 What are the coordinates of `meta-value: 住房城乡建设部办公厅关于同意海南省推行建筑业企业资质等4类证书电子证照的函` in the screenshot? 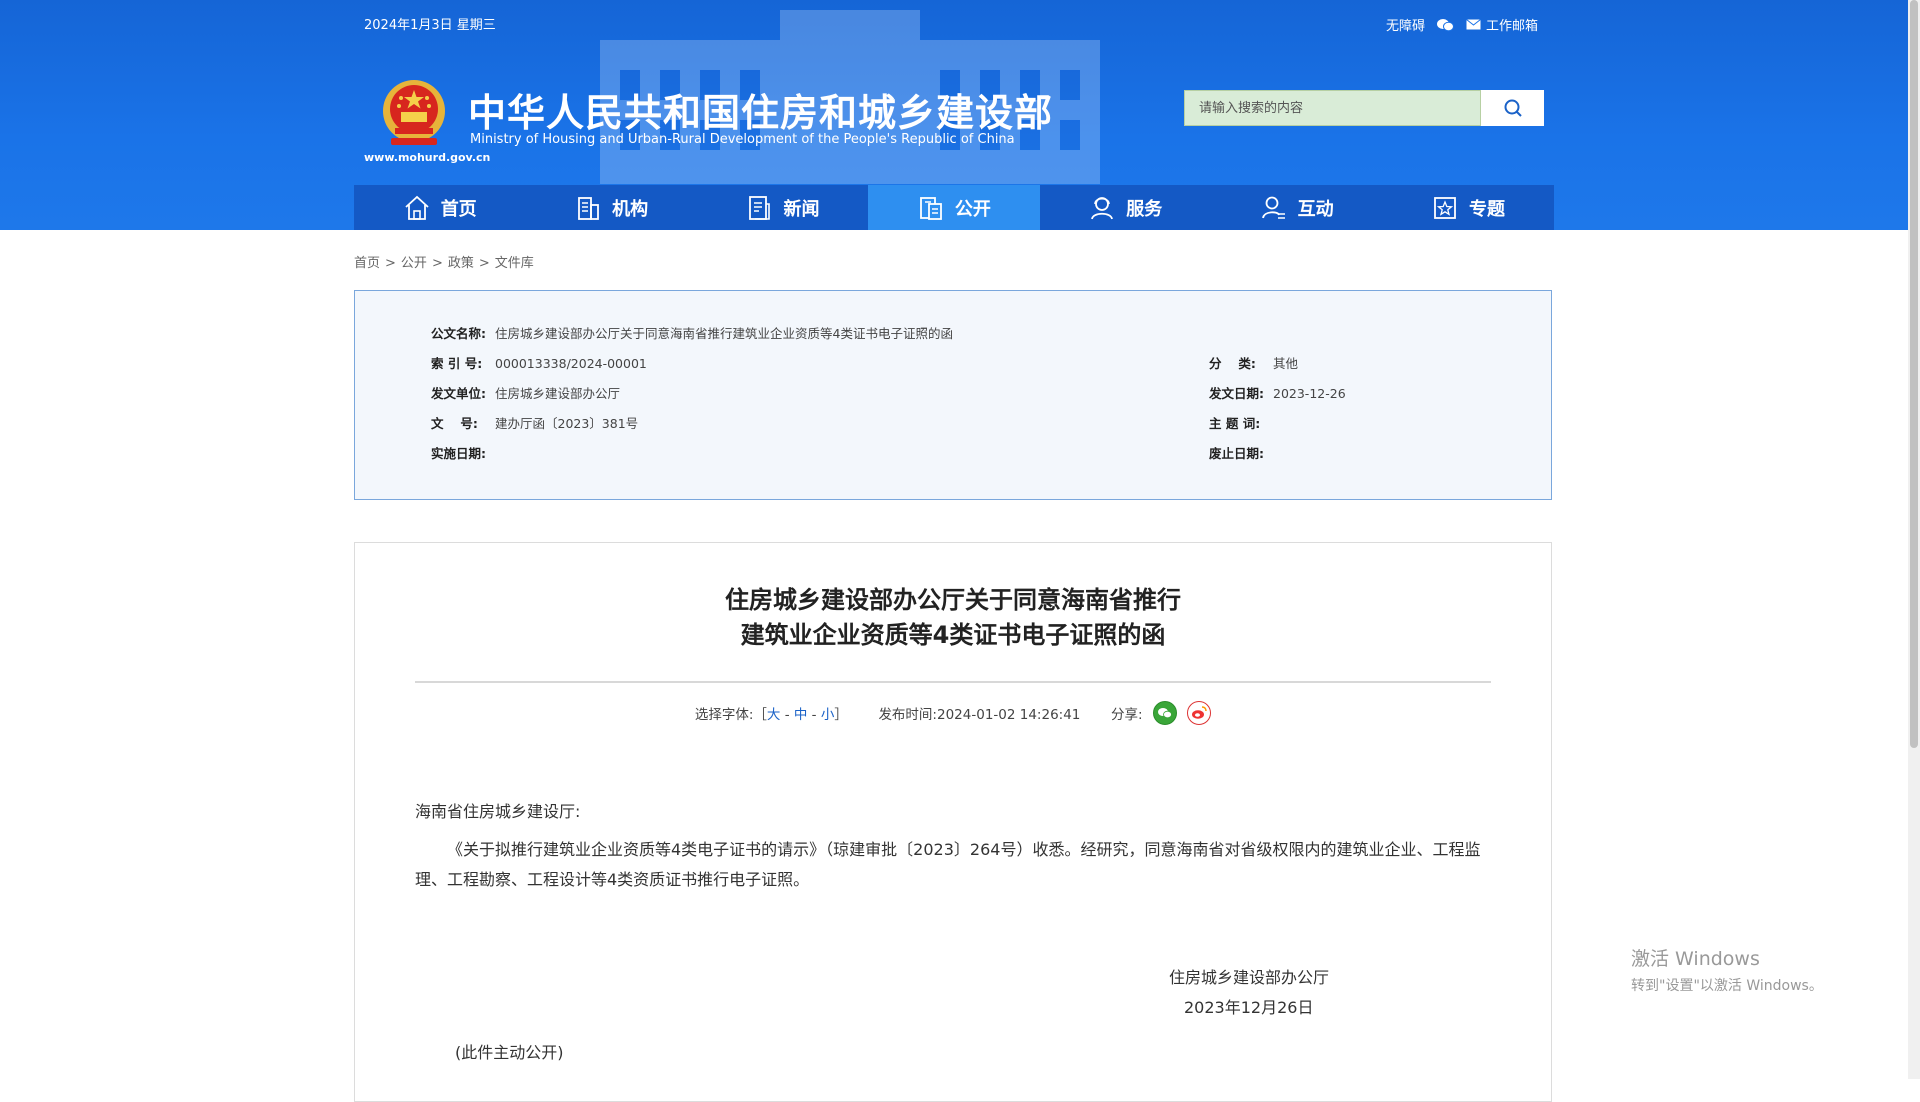 It's located at (724, 333).